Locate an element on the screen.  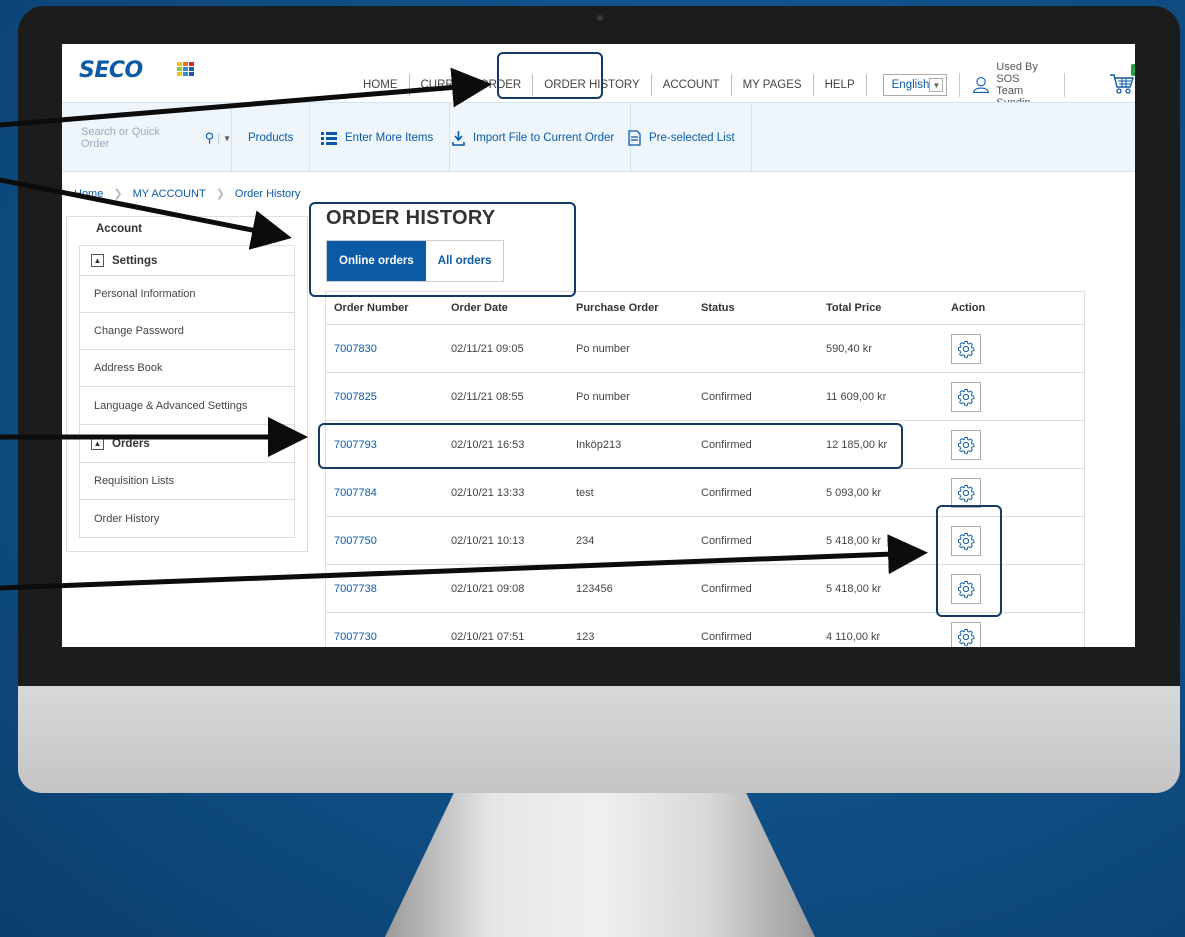
order-date: 02/11/21 08:55 is located at coordinates (487, 396).